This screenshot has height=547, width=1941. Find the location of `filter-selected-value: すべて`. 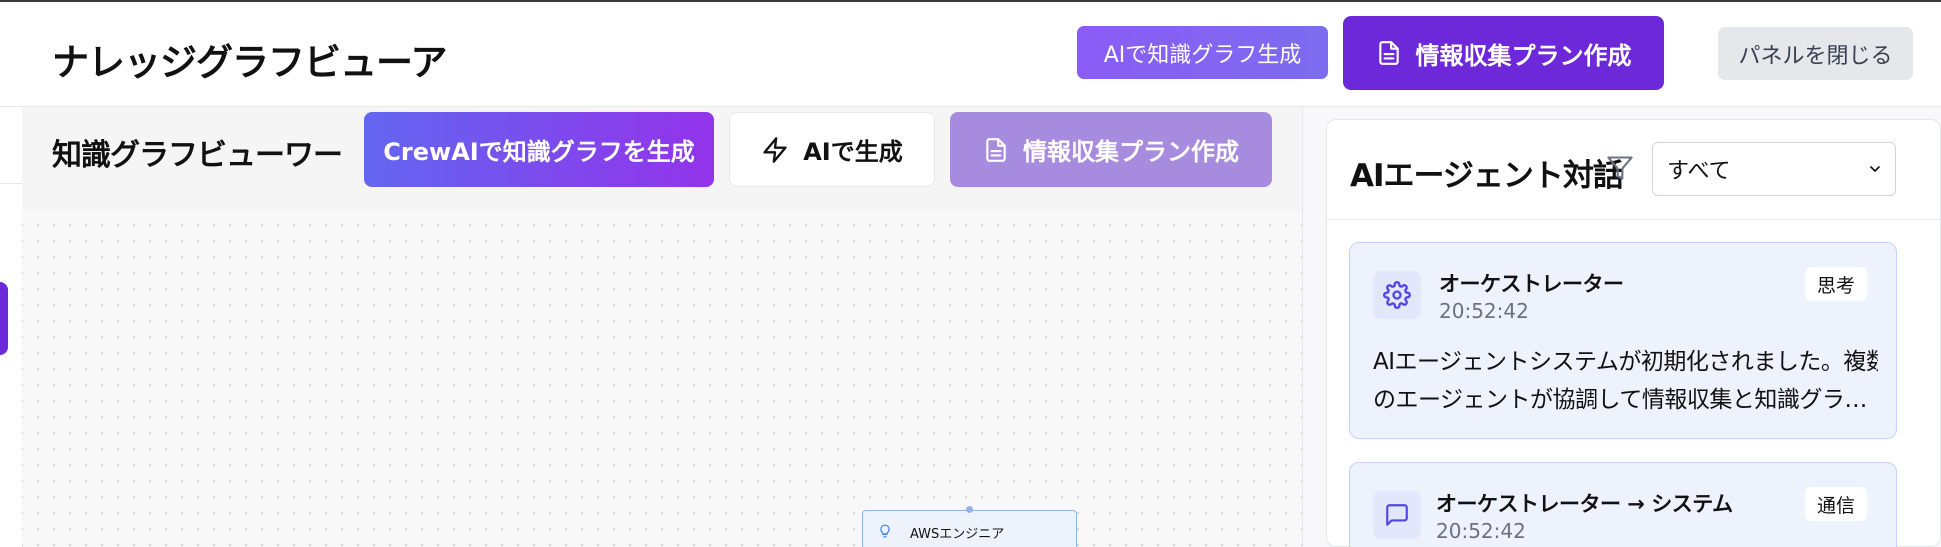

filter-selected-value: すべて is located at coordinates (1699, 171).